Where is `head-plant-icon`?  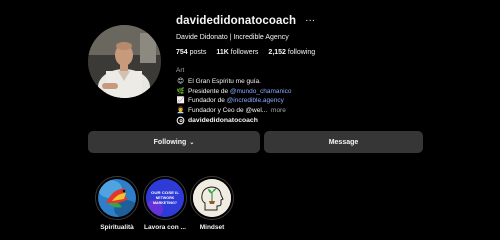 head-plant-icon is located at coordinates (212, 198).